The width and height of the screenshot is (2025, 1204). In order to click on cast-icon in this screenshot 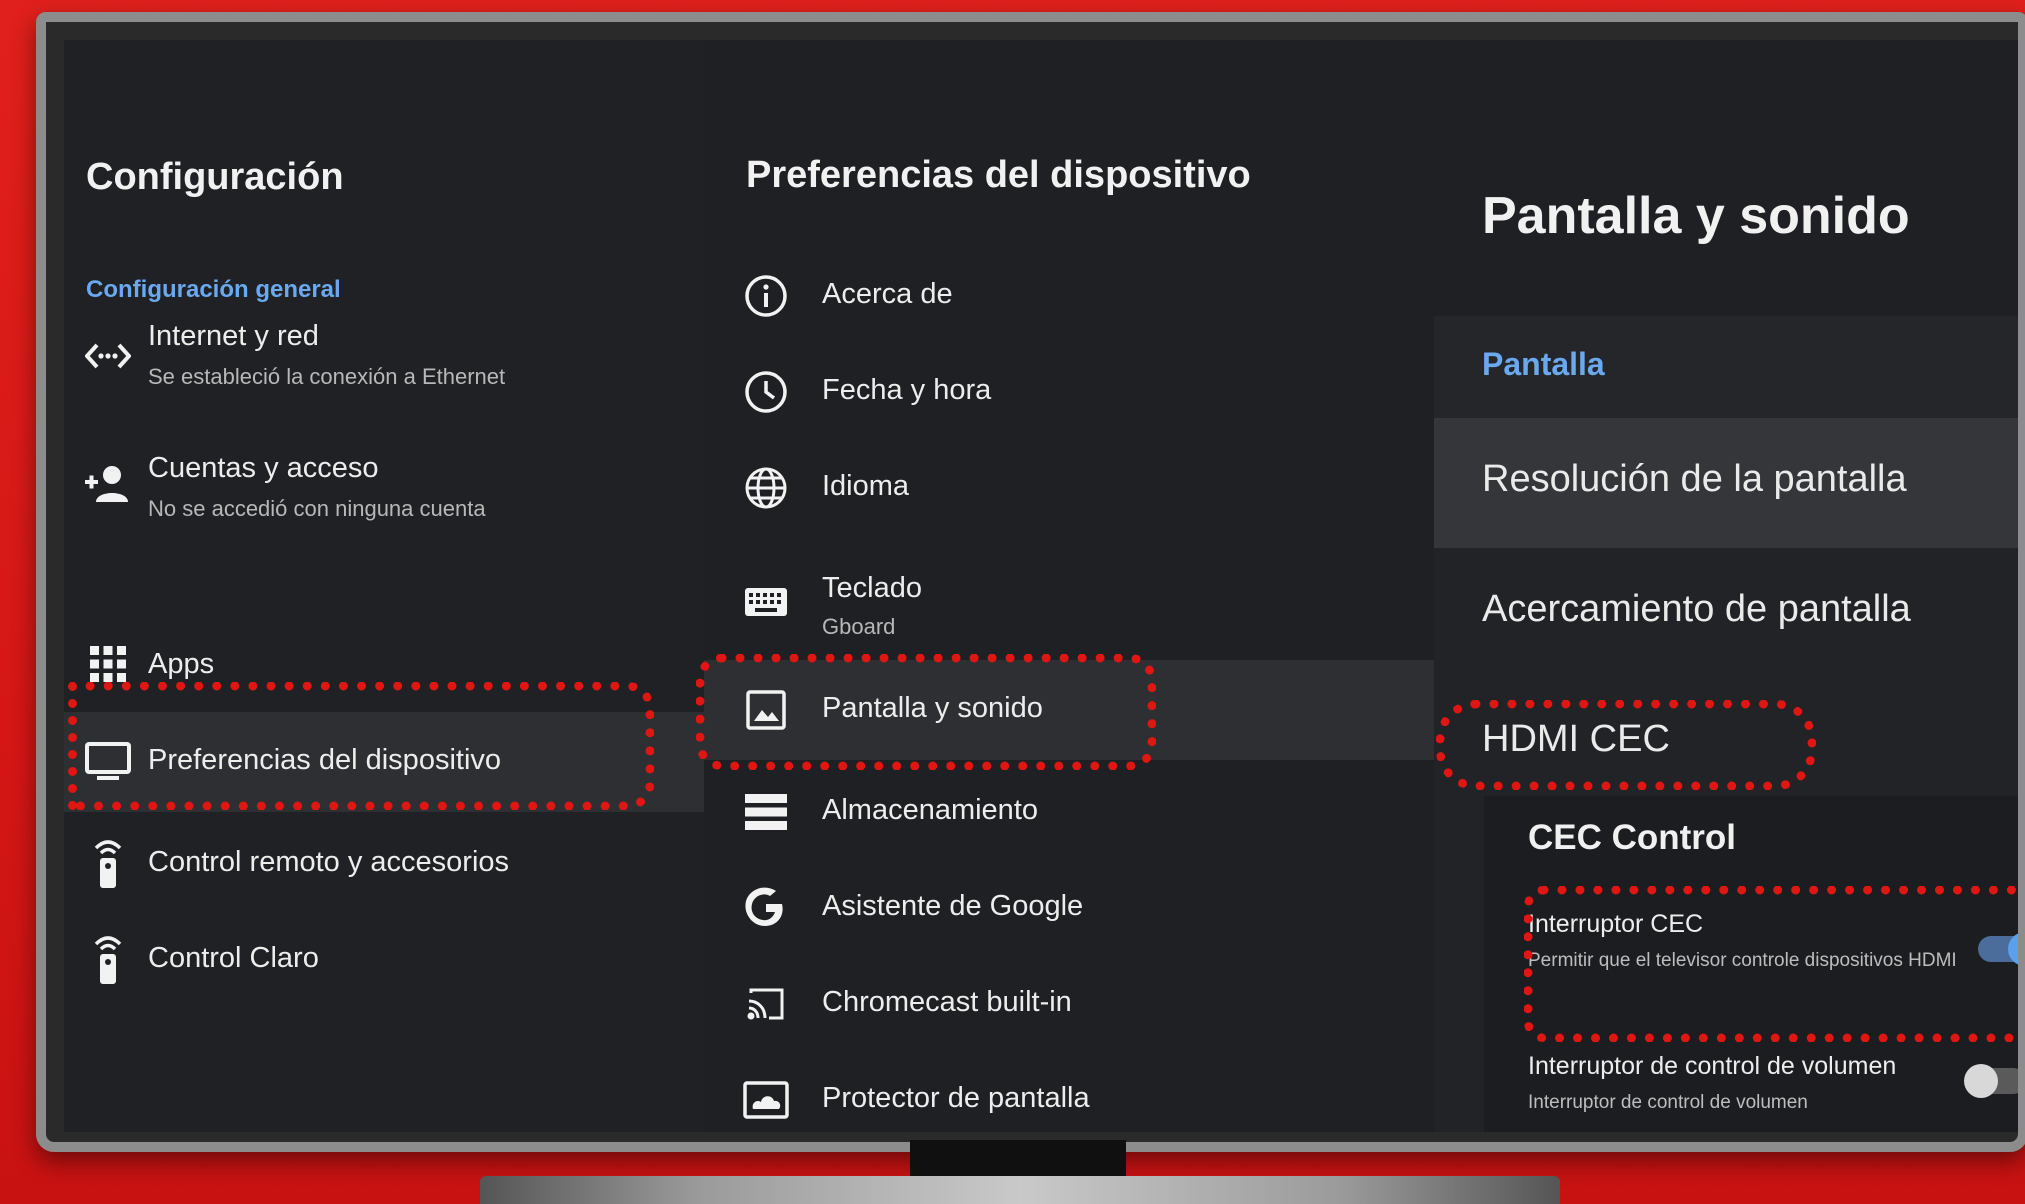, I will do `click(766, 1004)`.